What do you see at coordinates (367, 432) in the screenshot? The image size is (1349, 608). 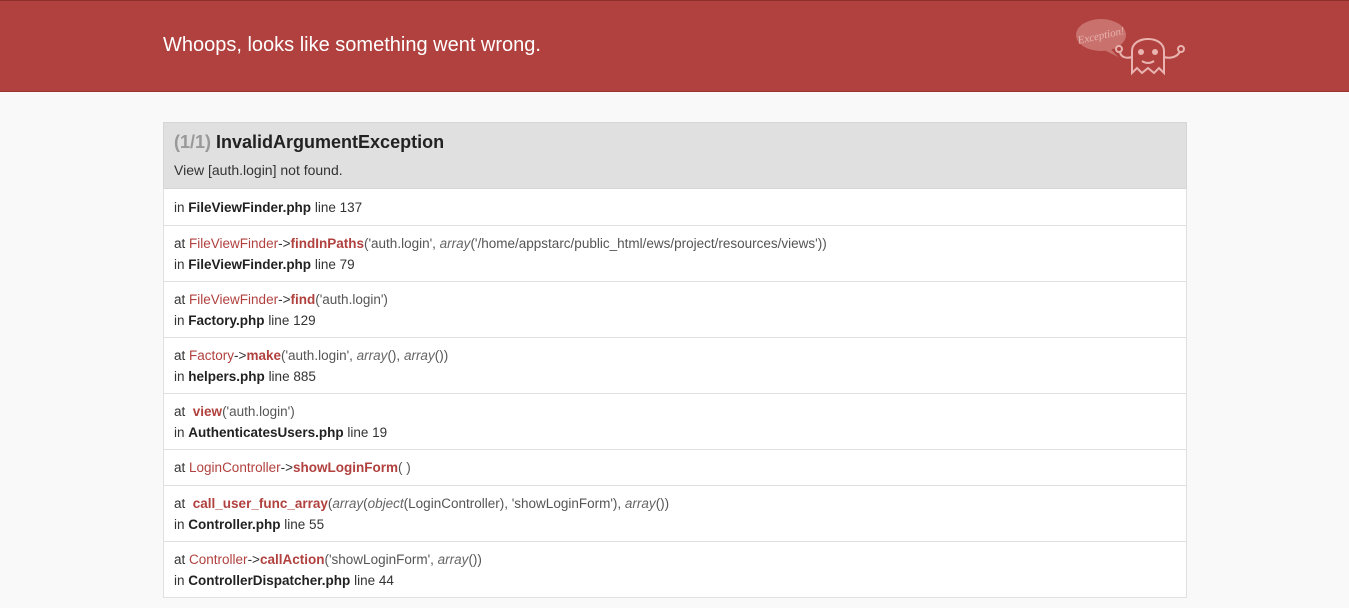 I see `frame-line: line 19` at bounding box center [367, 432].